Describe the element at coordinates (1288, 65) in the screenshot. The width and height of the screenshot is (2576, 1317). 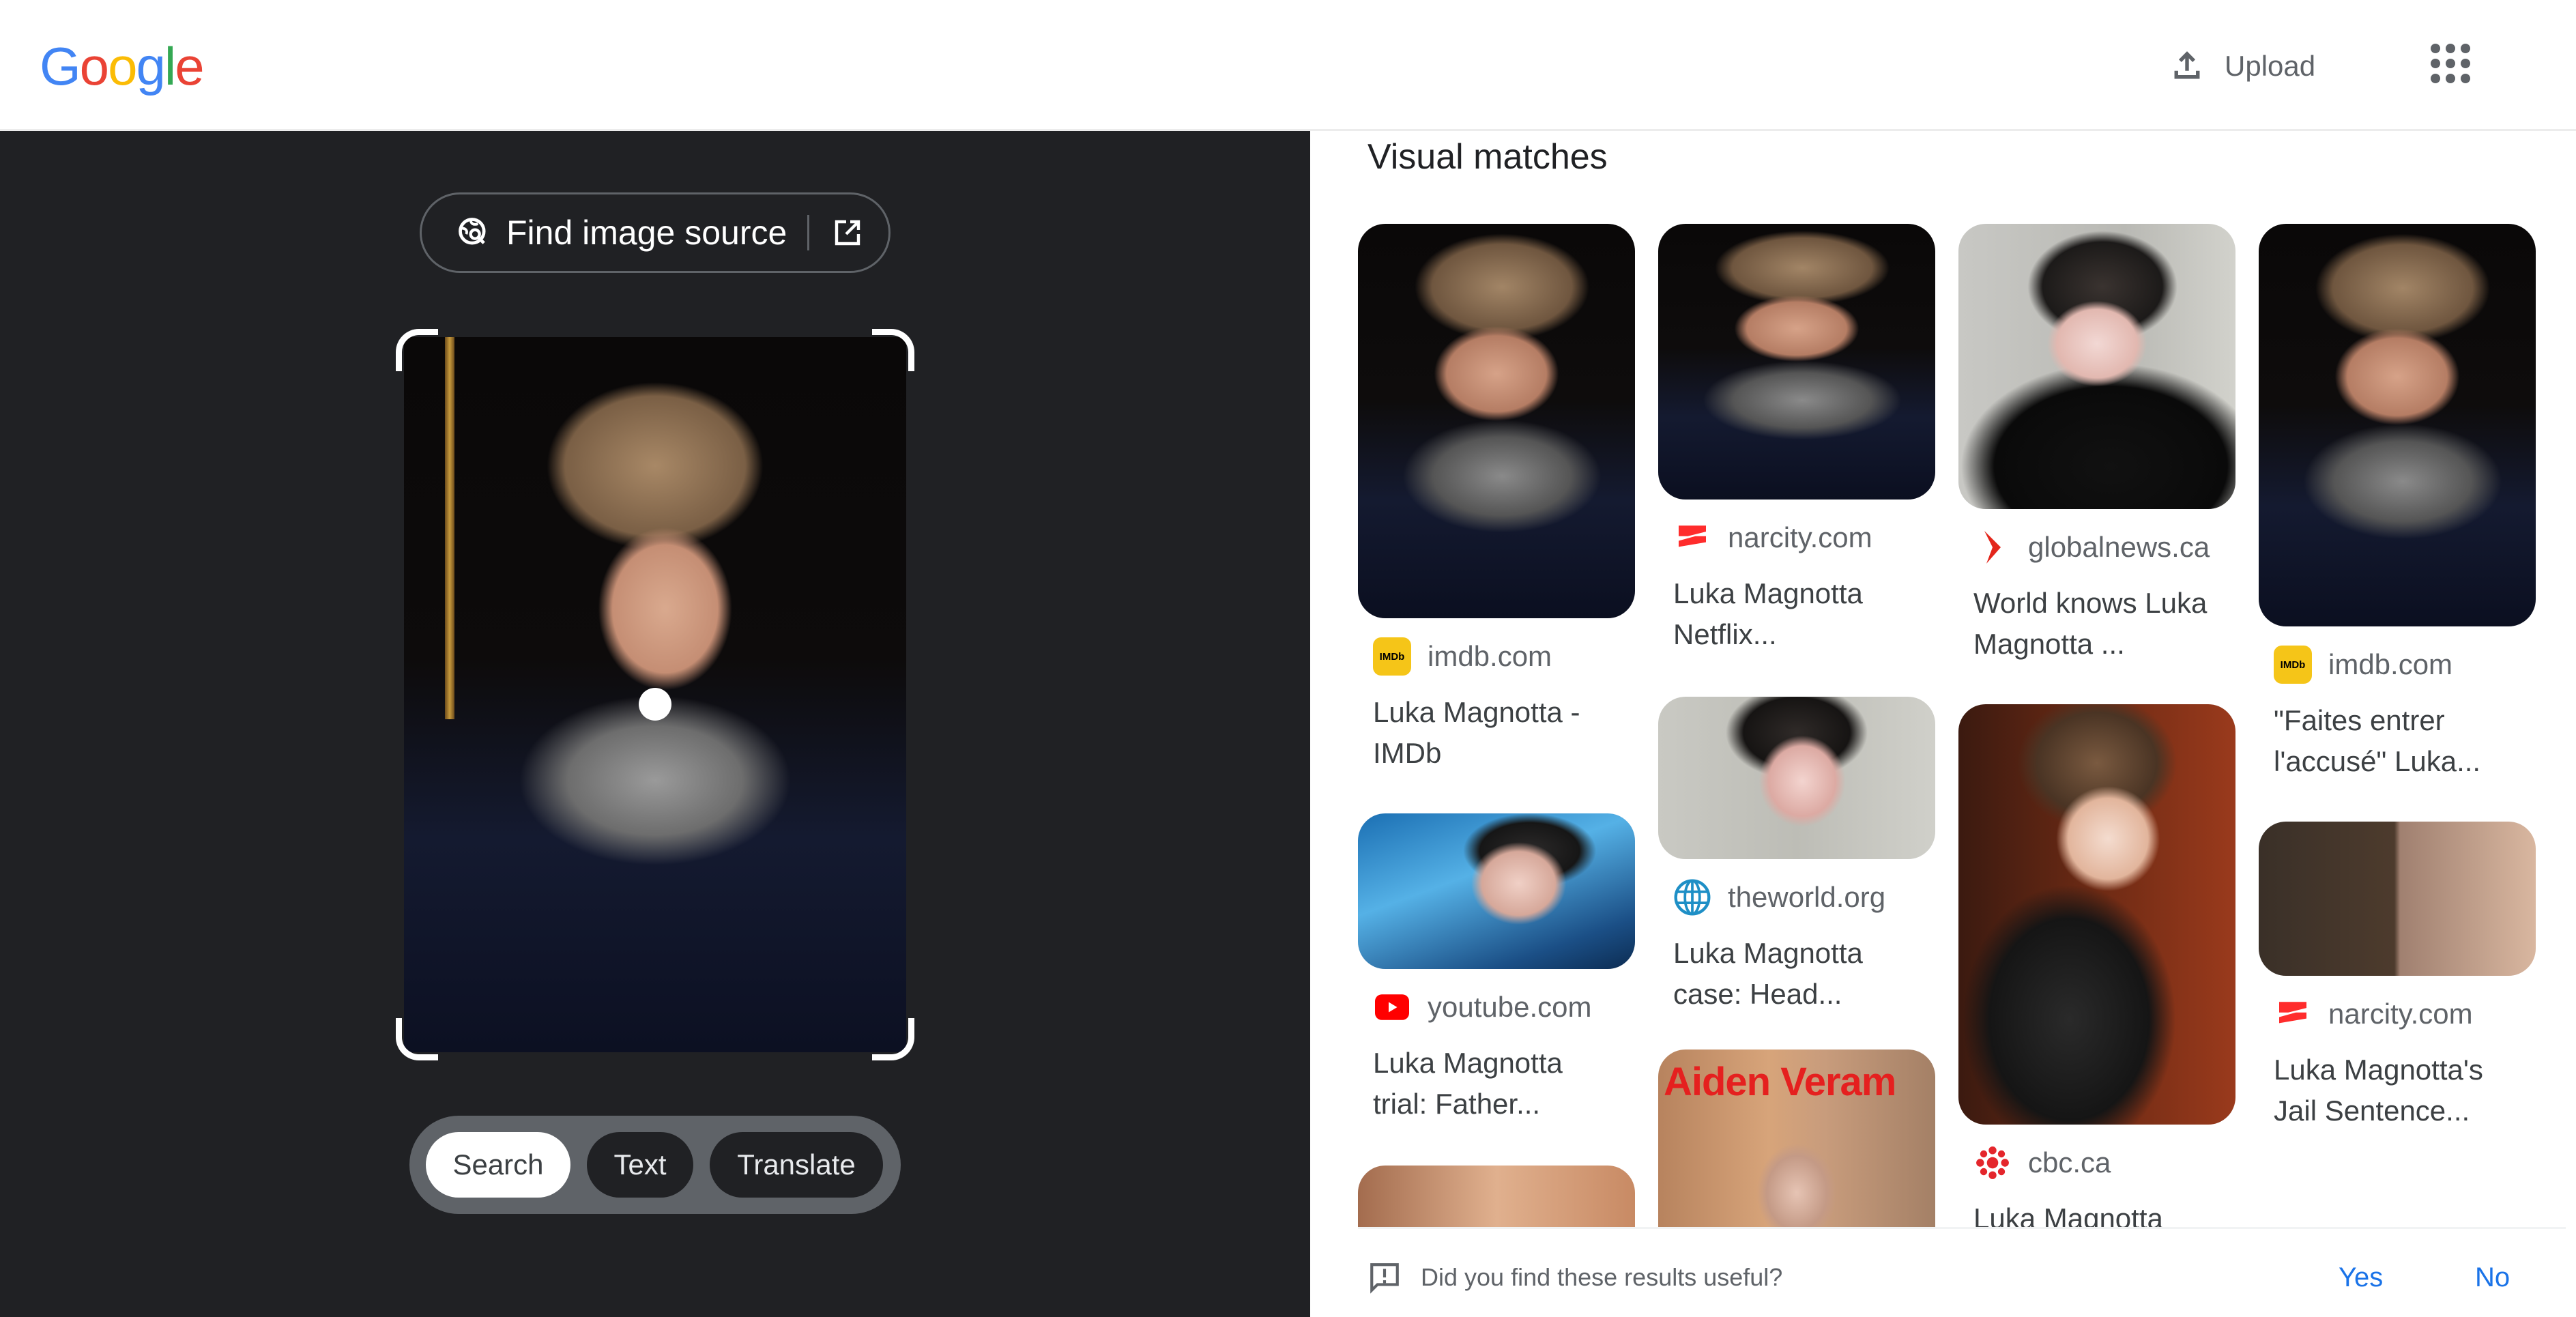
I see `top-bar: Google Upload` at that location.